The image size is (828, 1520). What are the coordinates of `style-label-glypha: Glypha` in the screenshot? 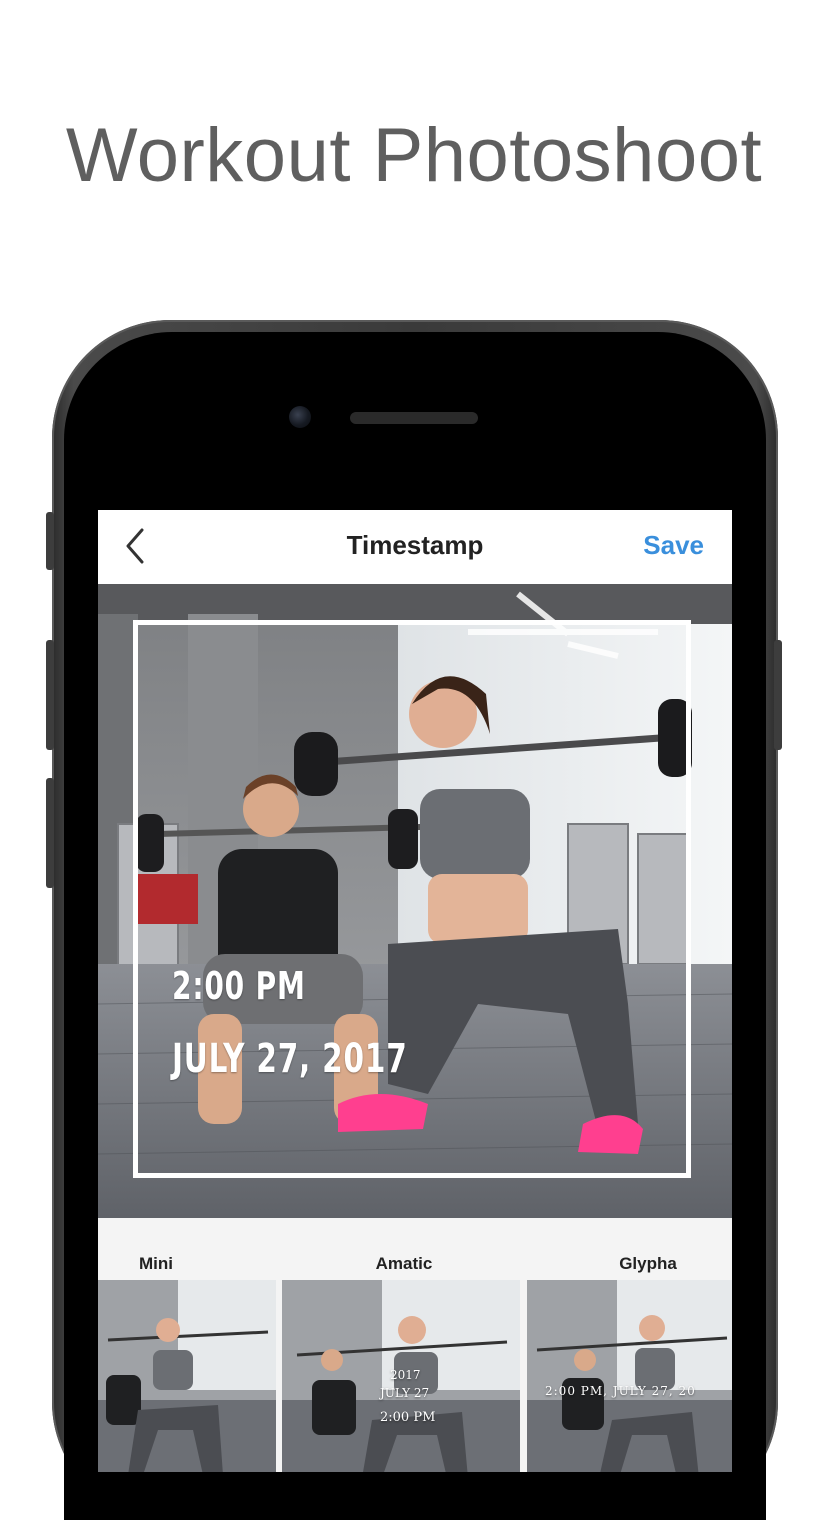 It's located at (648, 1263).